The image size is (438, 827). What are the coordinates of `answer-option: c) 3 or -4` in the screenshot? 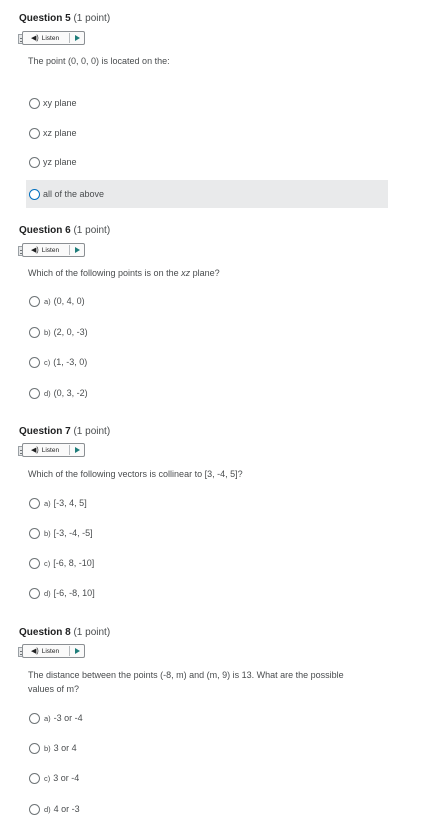 It's located at (207, 778).